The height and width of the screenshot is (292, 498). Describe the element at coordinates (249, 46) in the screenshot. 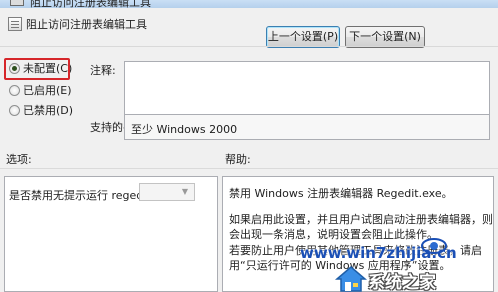

I see `header-divider` at that location.